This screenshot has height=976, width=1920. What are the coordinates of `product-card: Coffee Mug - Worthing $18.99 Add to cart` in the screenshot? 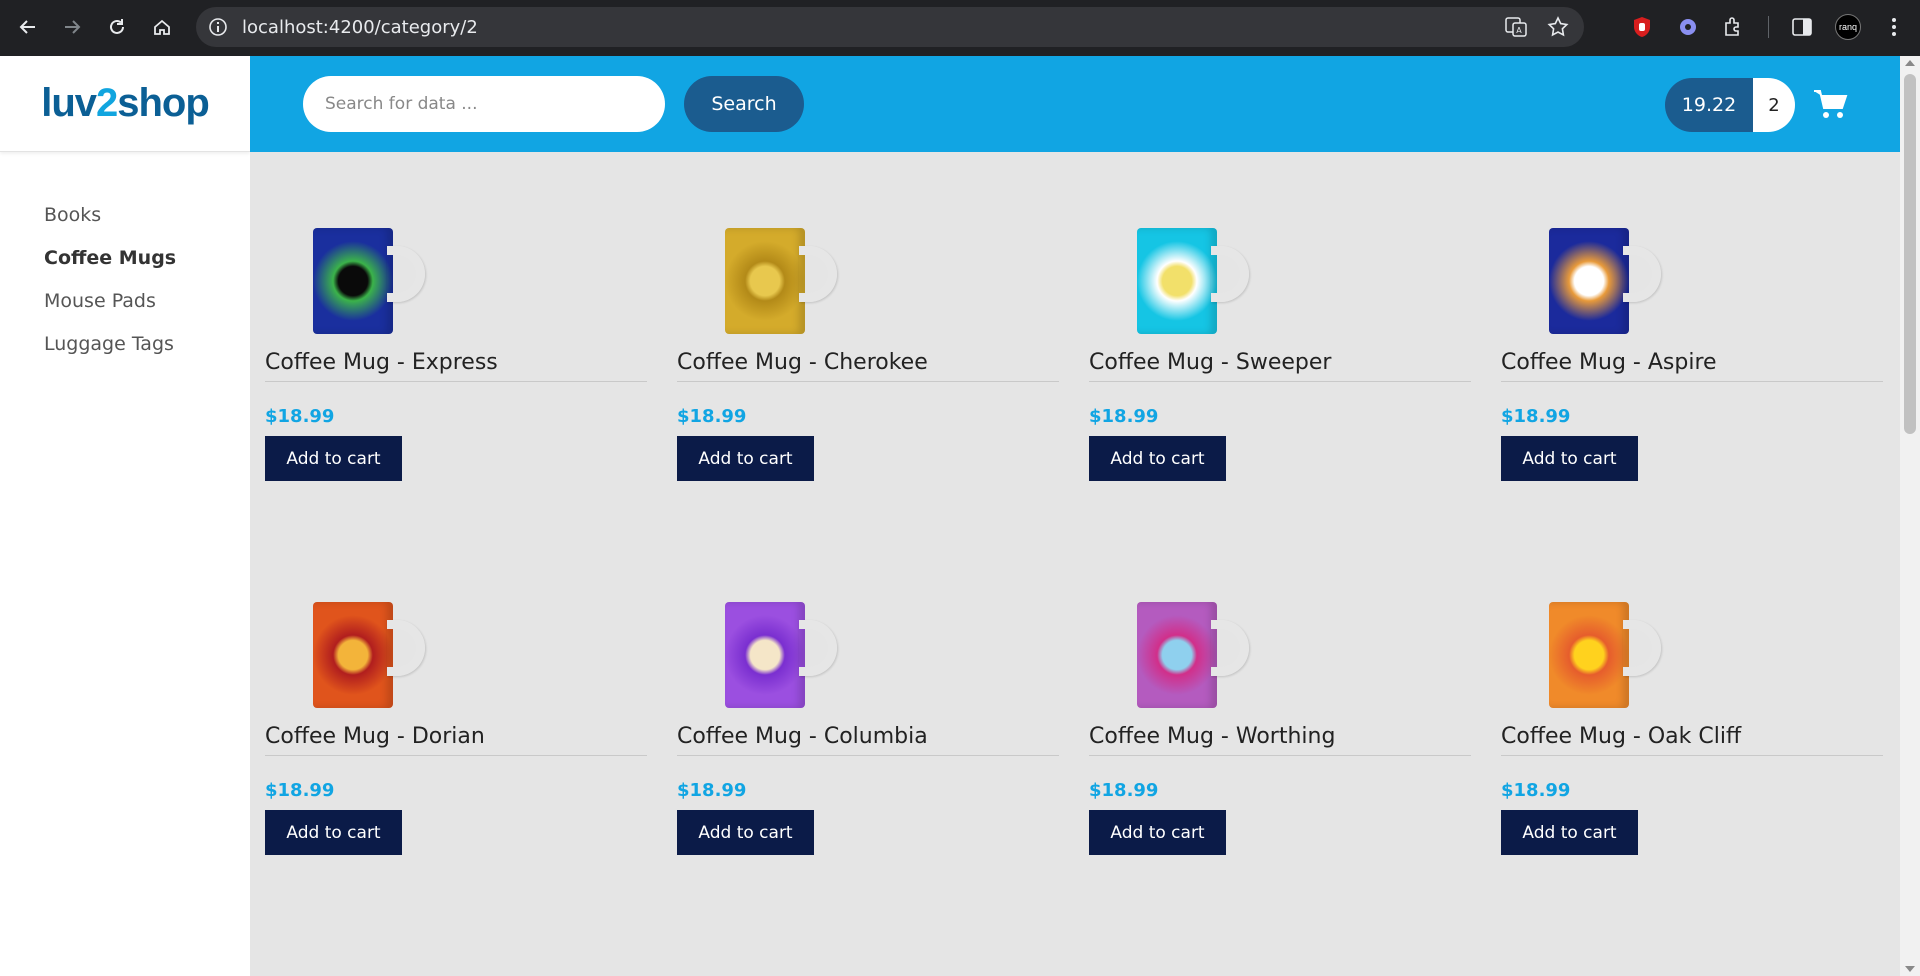 It's located at (1280, 731).